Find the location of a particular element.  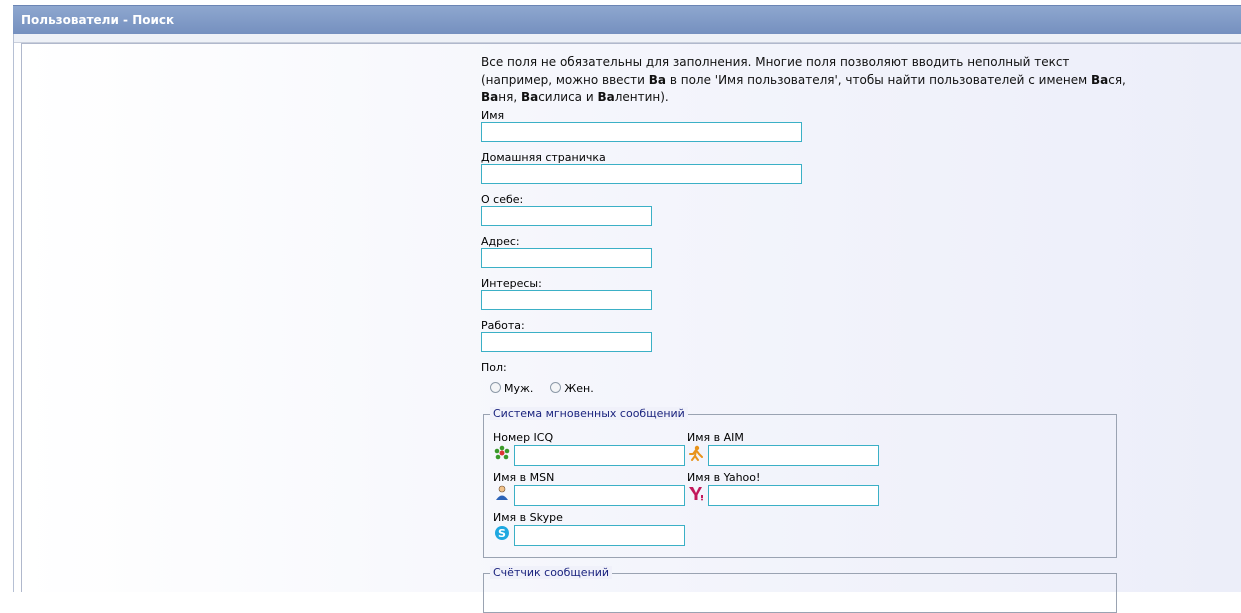

about-input is located at coordinates (566, 216).